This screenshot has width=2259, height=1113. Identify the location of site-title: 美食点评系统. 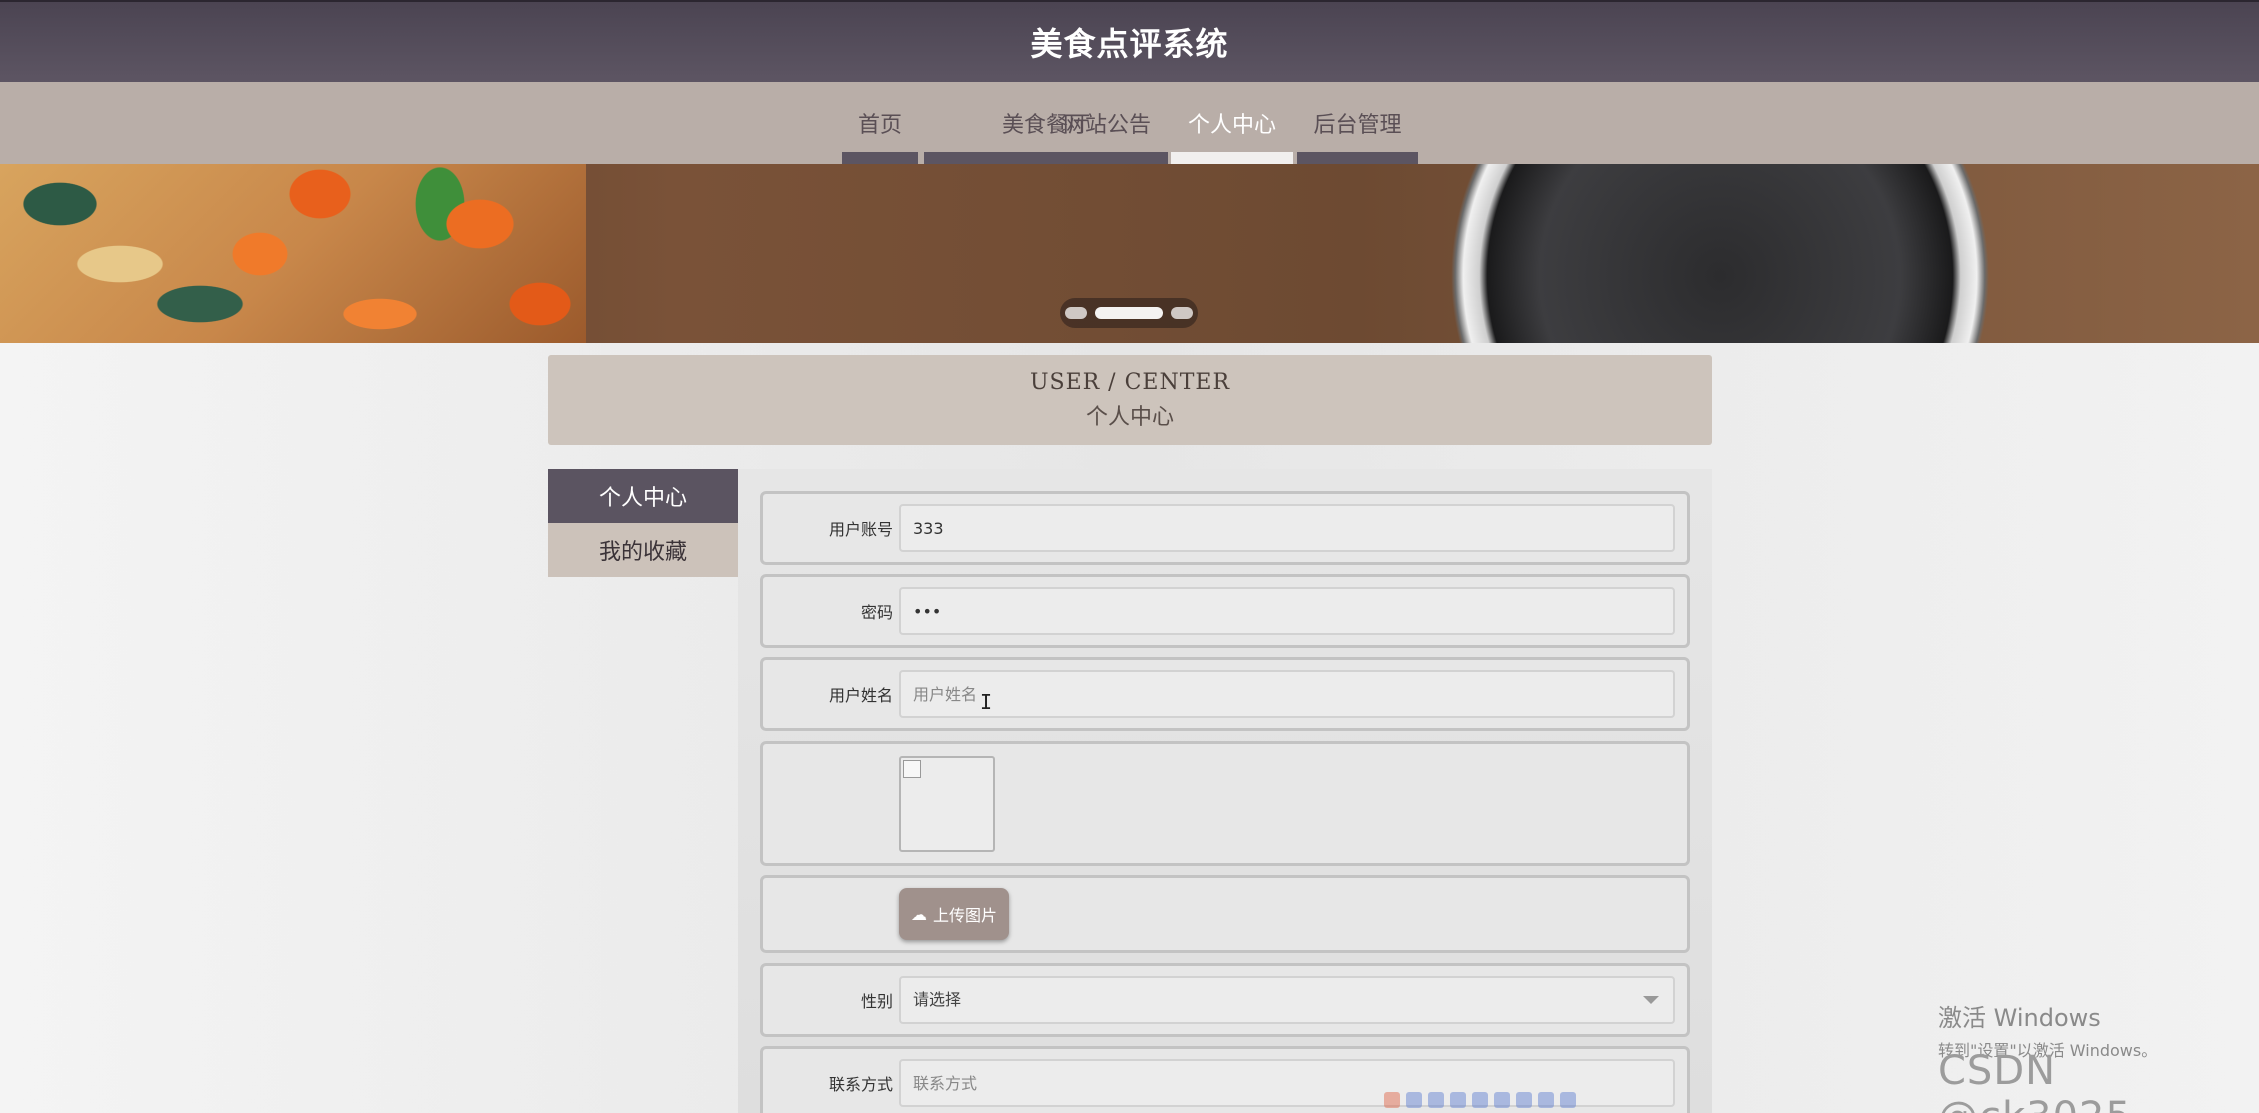
(1129, 44).